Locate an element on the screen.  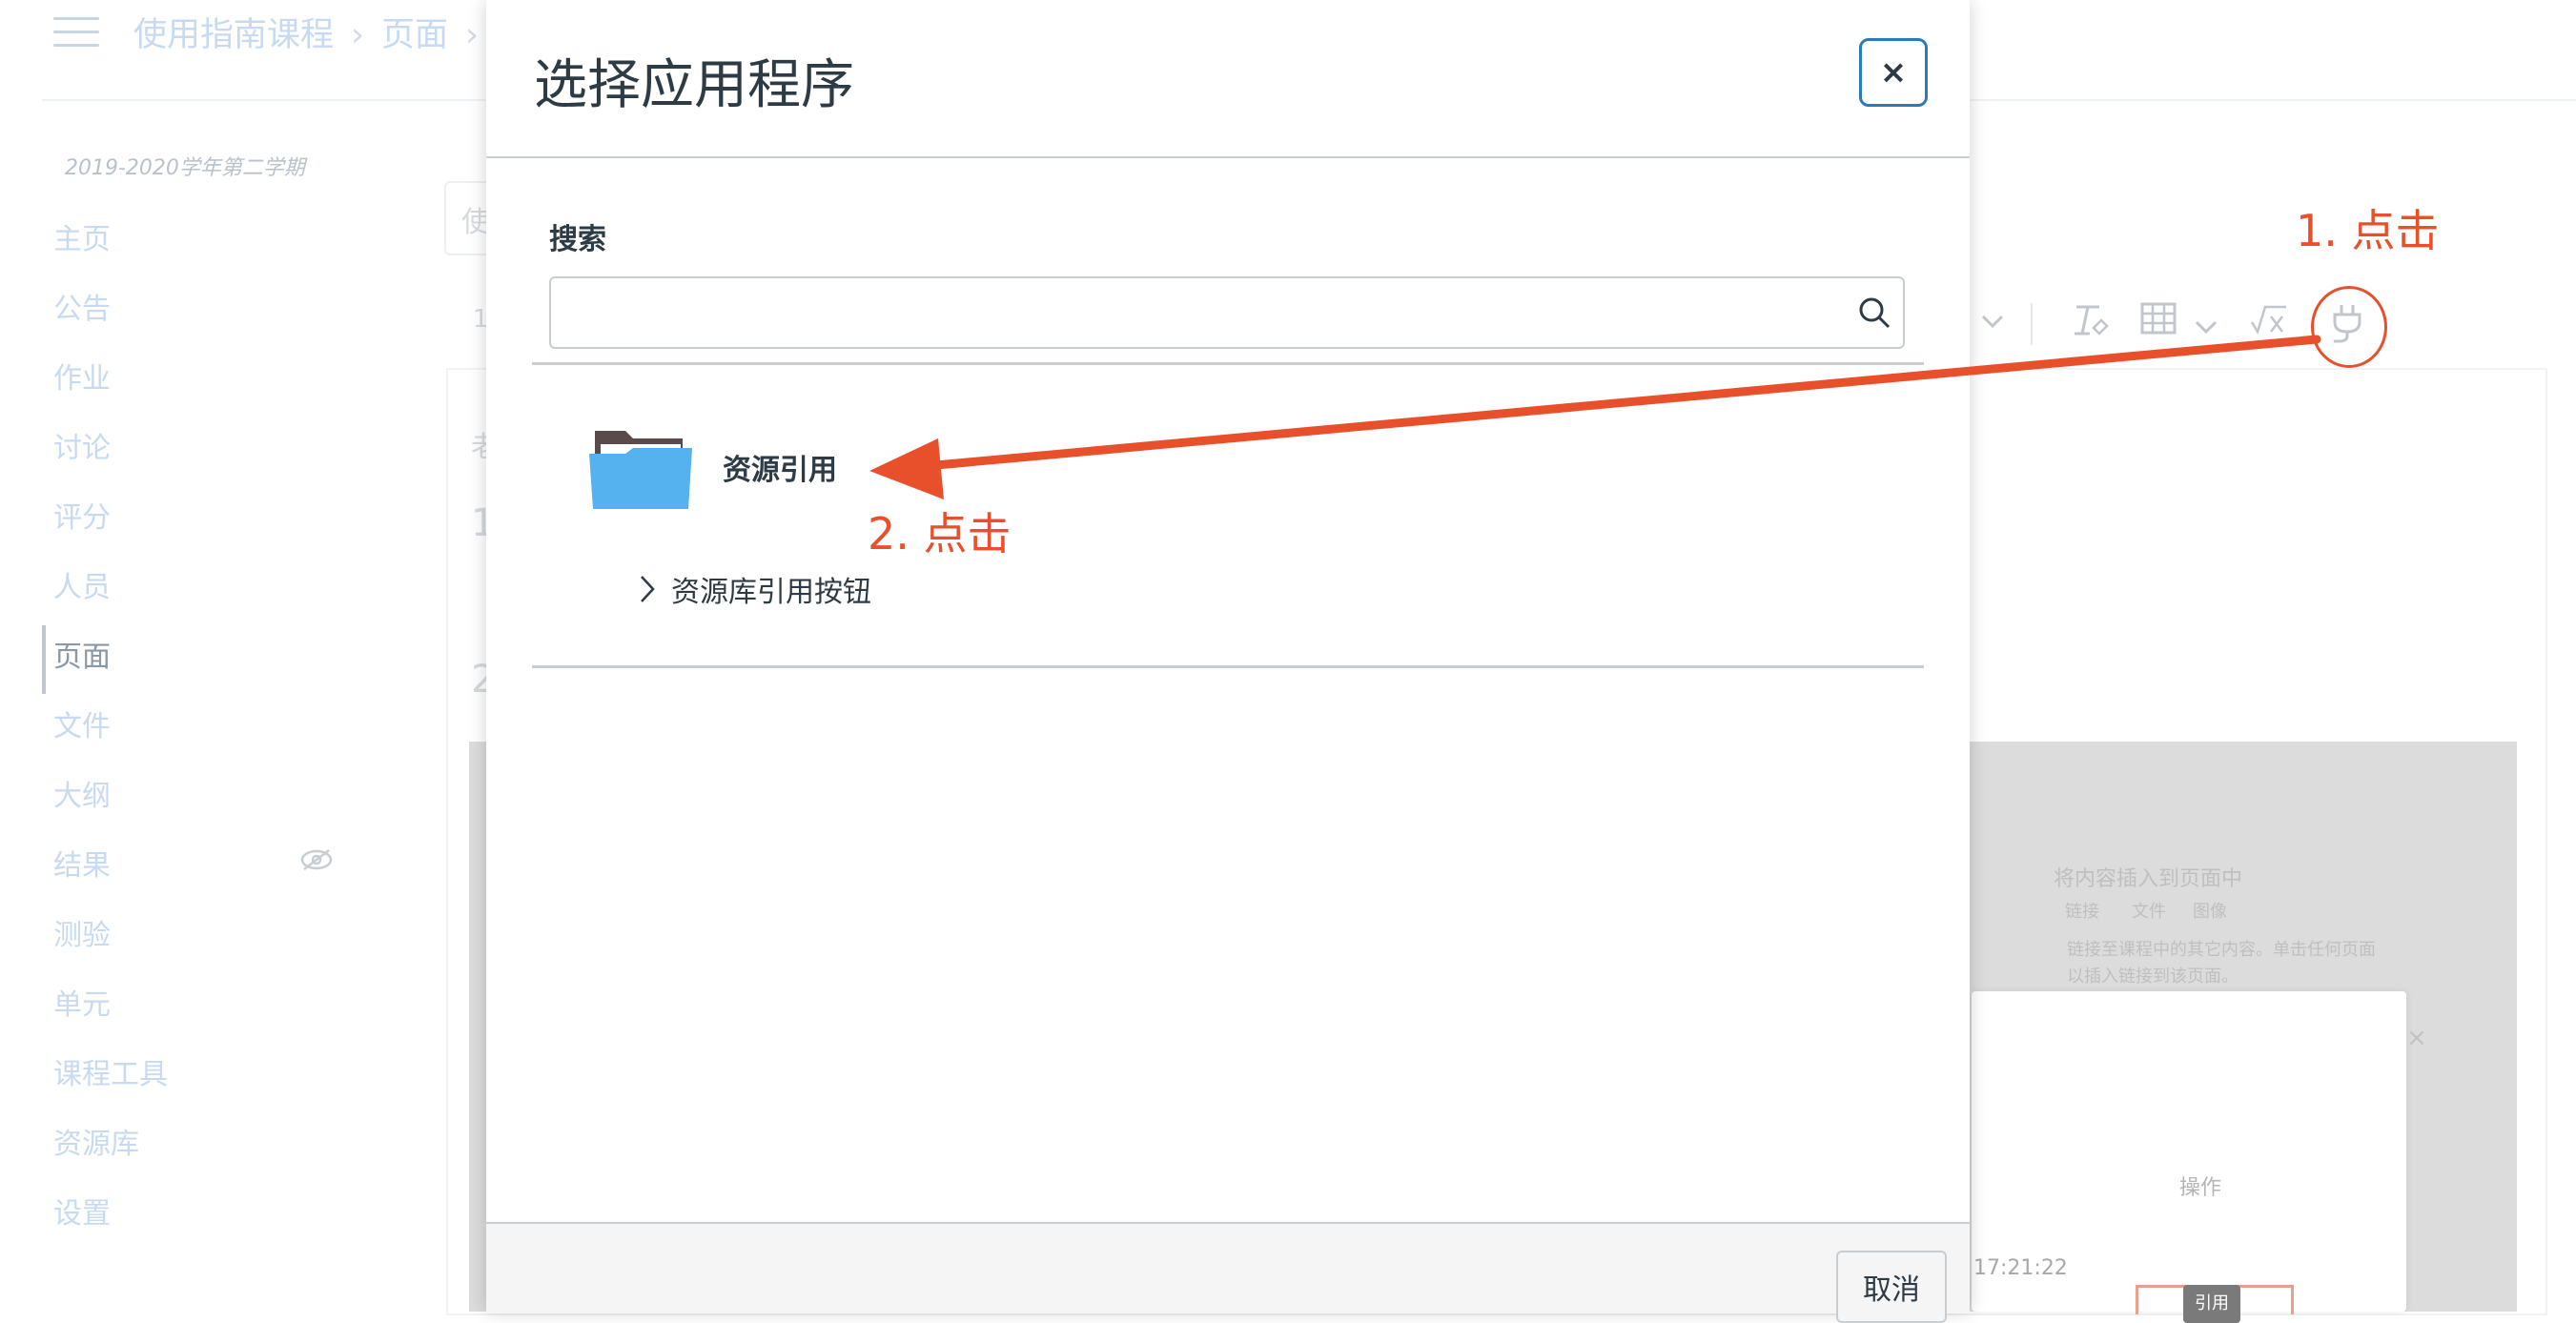
annotation-arrow is located at coordinates (1595, 417).